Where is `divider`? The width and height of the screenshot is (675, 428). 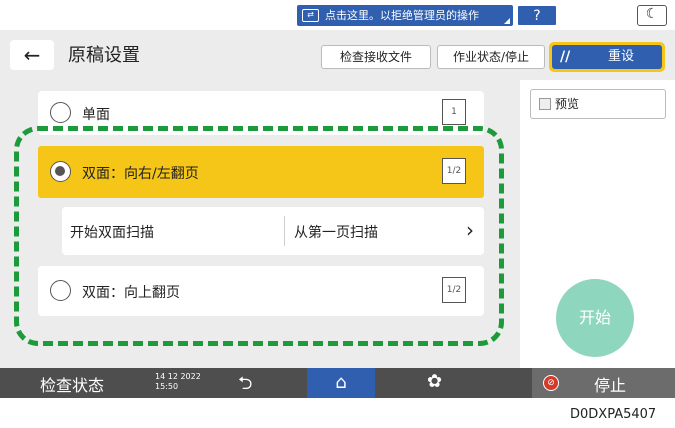 divider is located at coordinates (284, 231).